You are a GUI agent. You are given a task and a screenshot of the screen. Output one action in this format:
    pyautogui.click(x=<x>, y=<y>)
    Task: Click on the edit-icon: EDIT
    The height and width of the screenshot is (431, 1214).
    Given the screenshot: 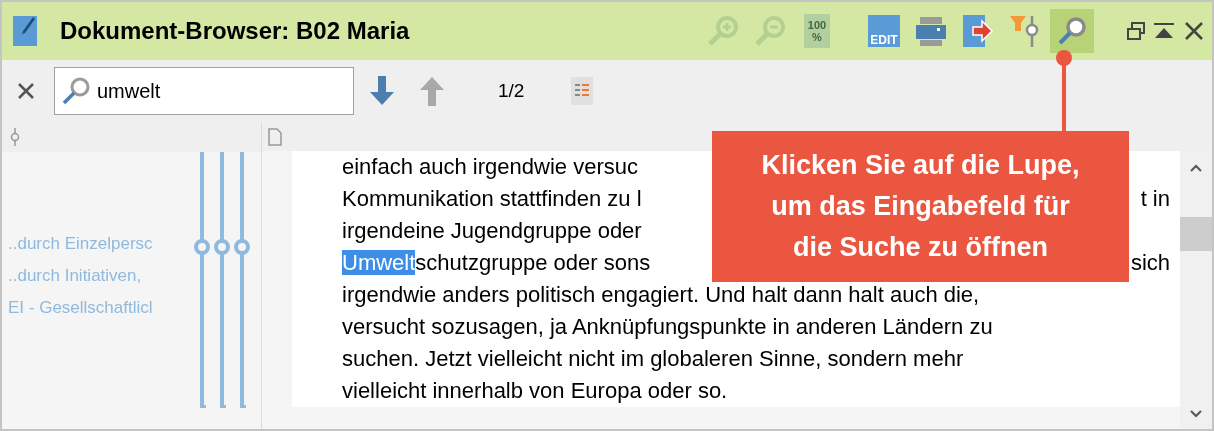 What is the action you would take?
    pyautogui.click(x=884, y=31)
    